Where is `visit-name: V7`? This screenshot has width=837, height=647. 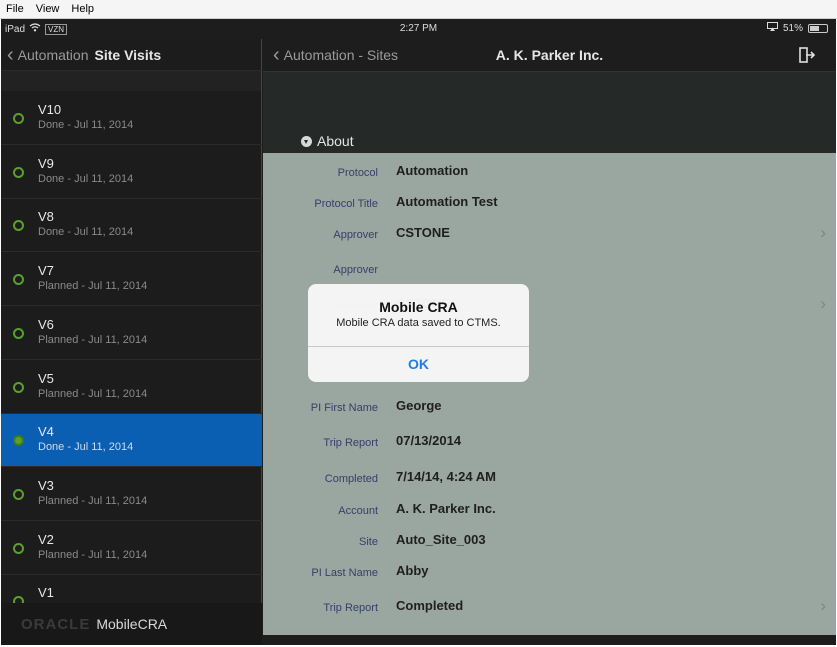
visit-name: V7 is located at coordinates (46, 271).